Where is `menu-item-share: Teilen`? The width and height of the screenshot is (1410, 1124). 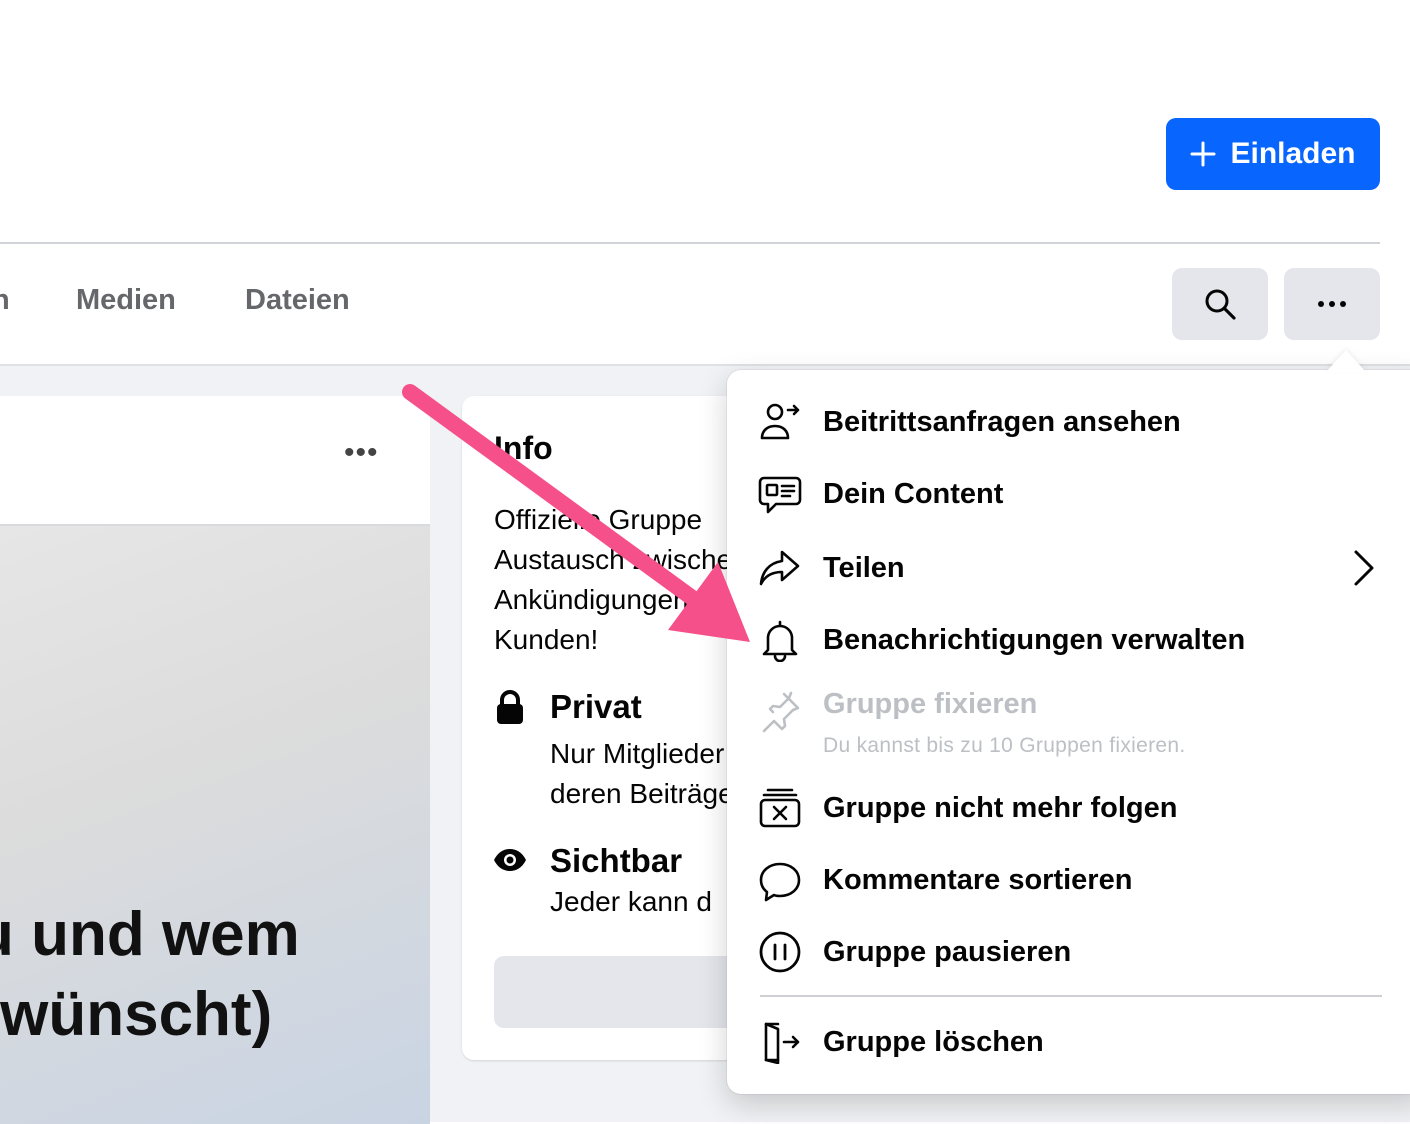
menu-item-share: Teilen is located at coordinates (1068, 567).